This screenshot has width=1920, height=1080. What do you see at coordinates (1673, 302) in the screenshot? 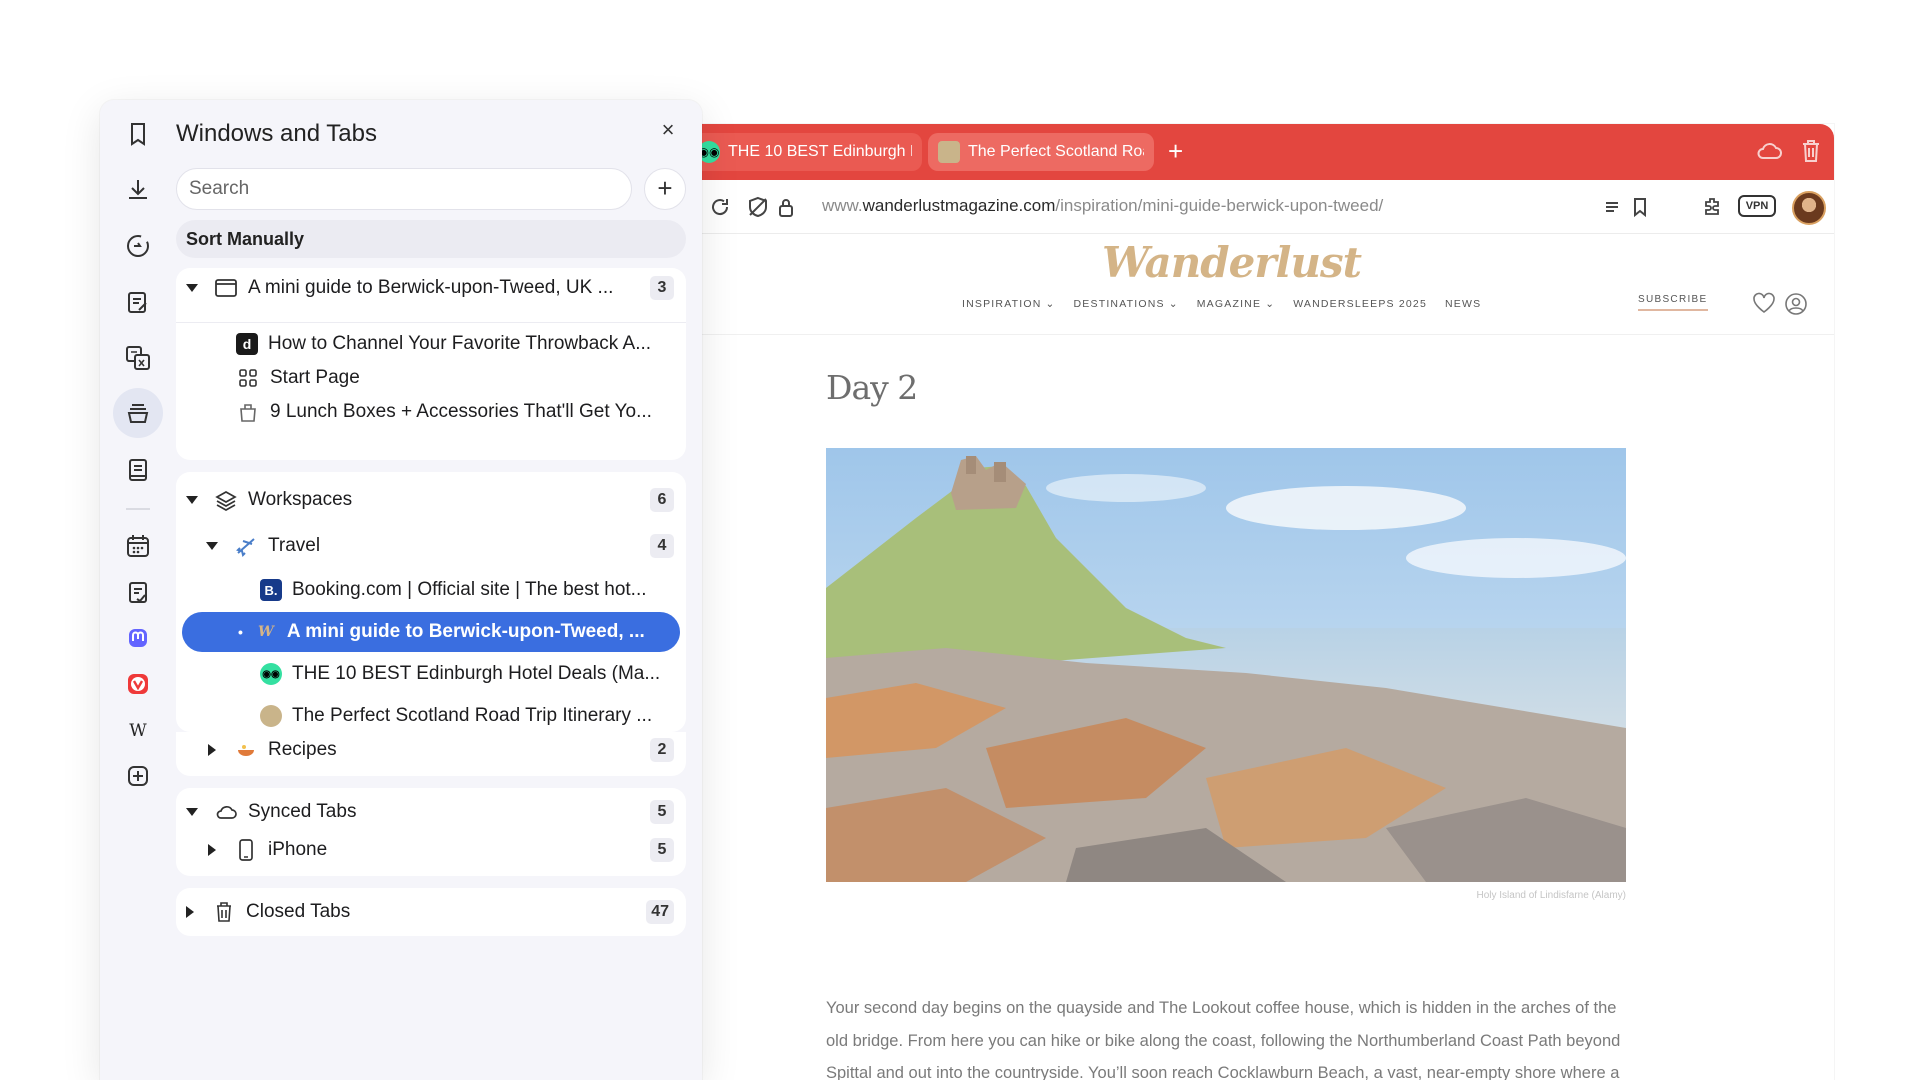
I see `subscribe-link: SUBSCRIBE` at bounding box center [1673, 302].